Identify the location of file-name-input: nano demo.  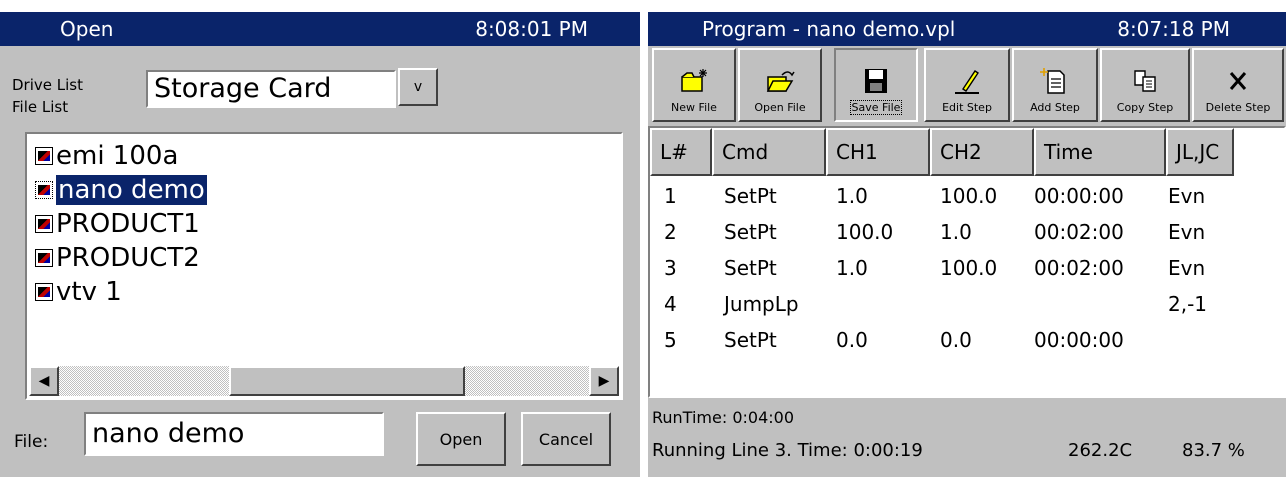
(234, 434).